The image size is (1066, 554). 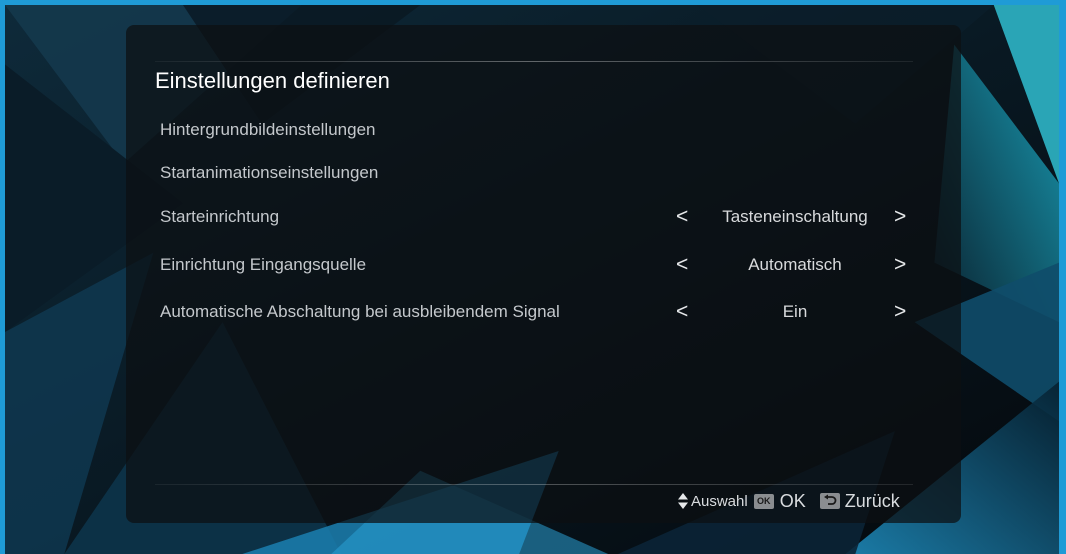 I want to click on top-divider, so click(x=534, y=61).